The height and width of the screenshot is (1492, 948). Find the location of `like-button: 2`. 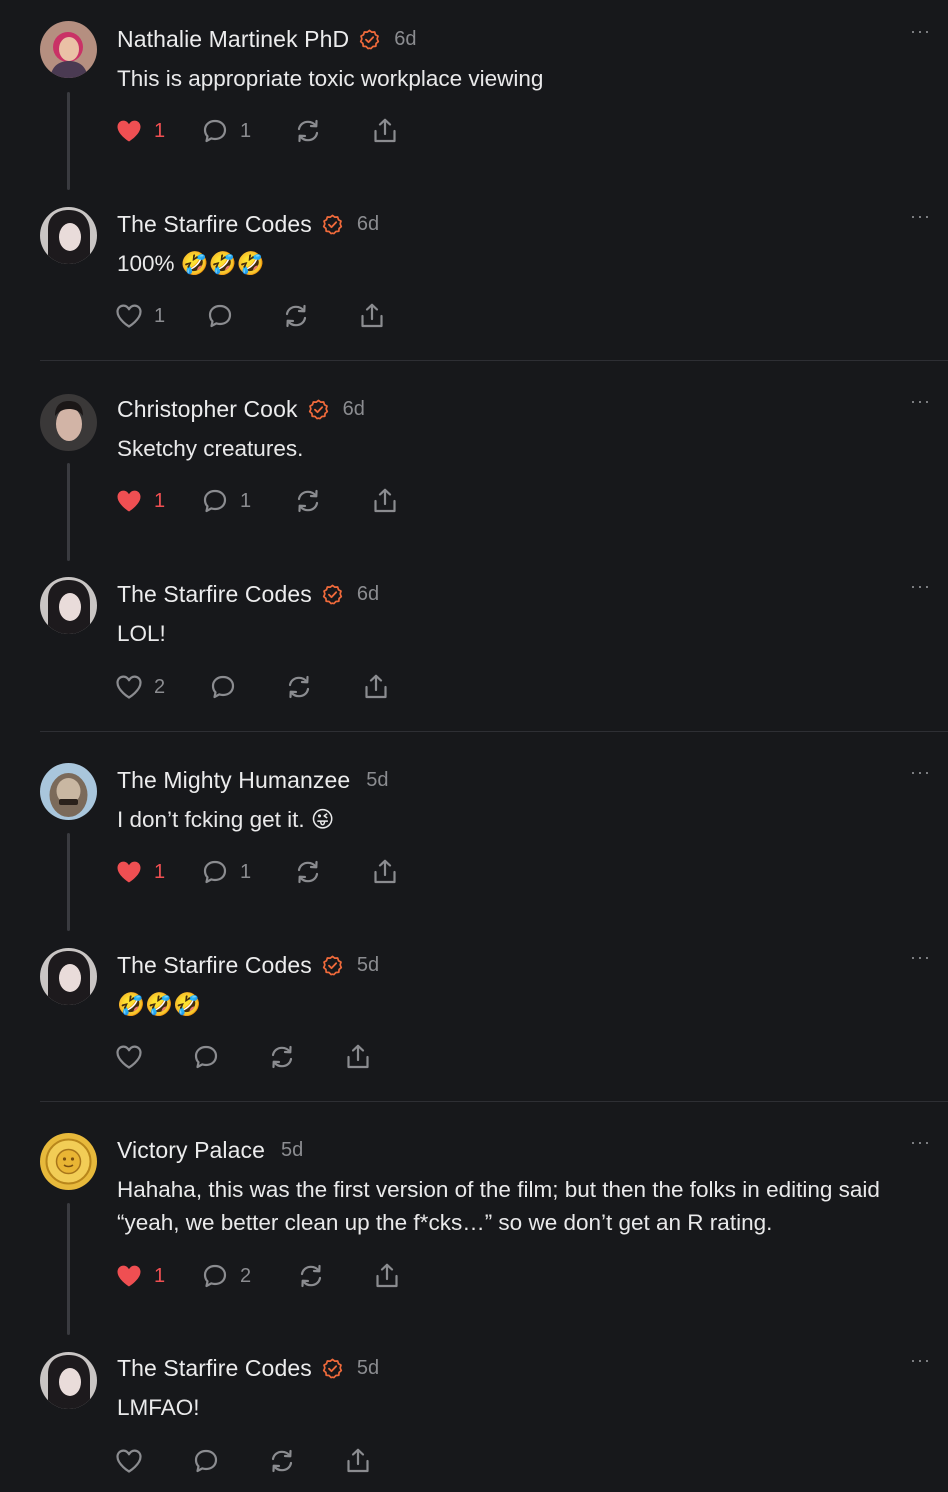

like-button: 2 is located at coordinates (139, 687).